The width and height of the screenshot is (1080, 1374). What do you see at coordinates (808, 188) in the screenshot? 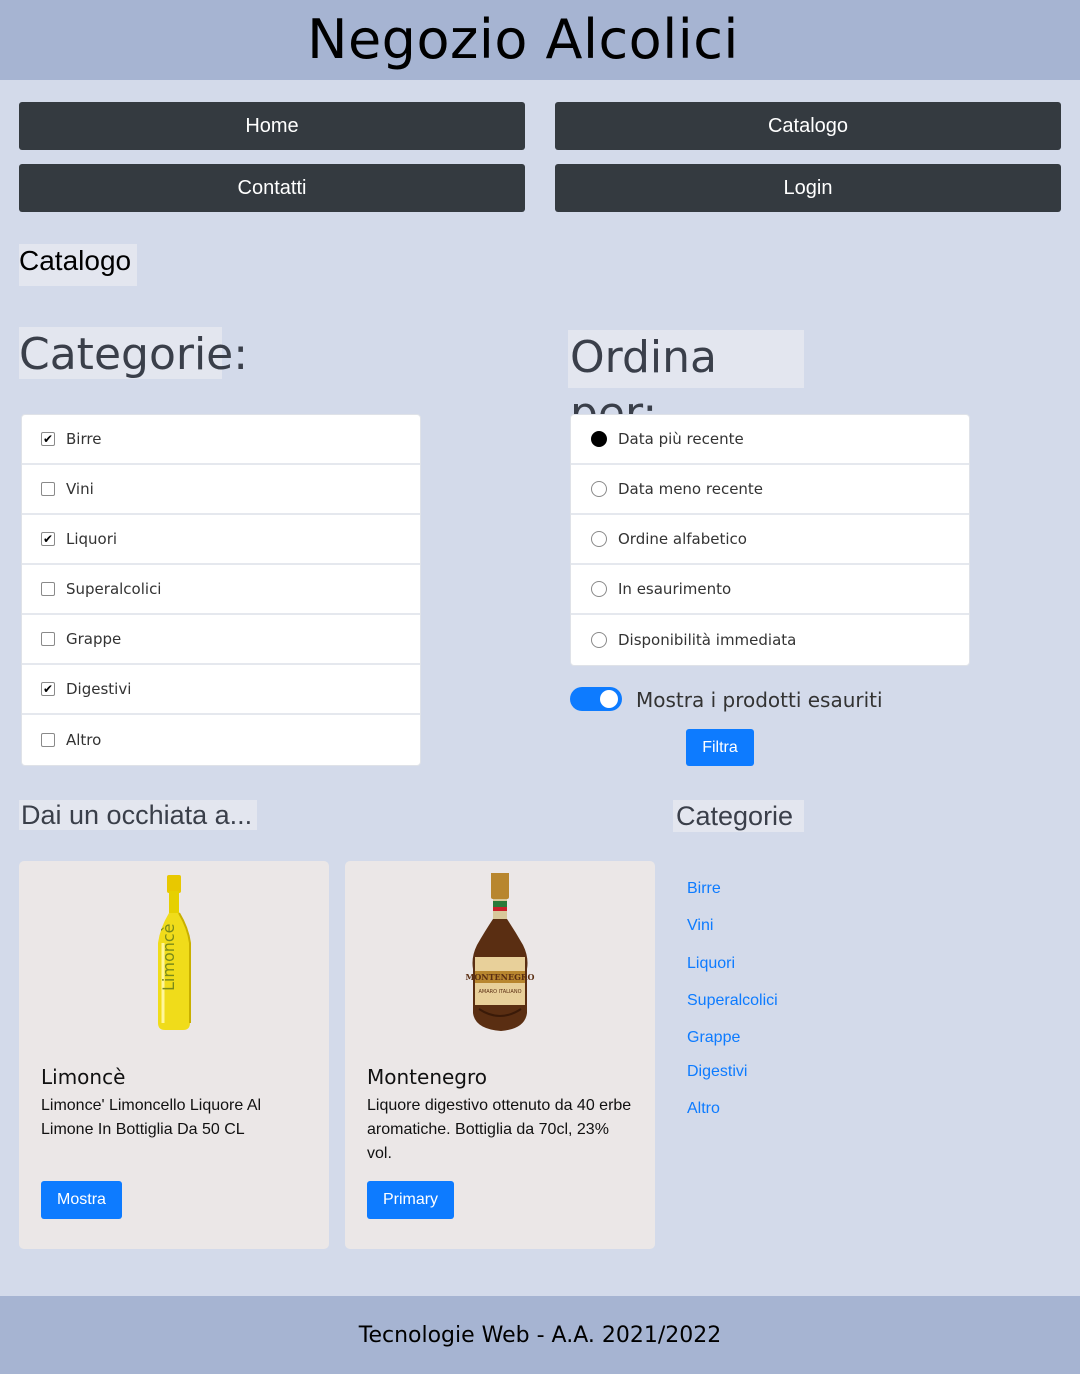
I see `nav-login-button: Login` at bounding box center [808, 188].